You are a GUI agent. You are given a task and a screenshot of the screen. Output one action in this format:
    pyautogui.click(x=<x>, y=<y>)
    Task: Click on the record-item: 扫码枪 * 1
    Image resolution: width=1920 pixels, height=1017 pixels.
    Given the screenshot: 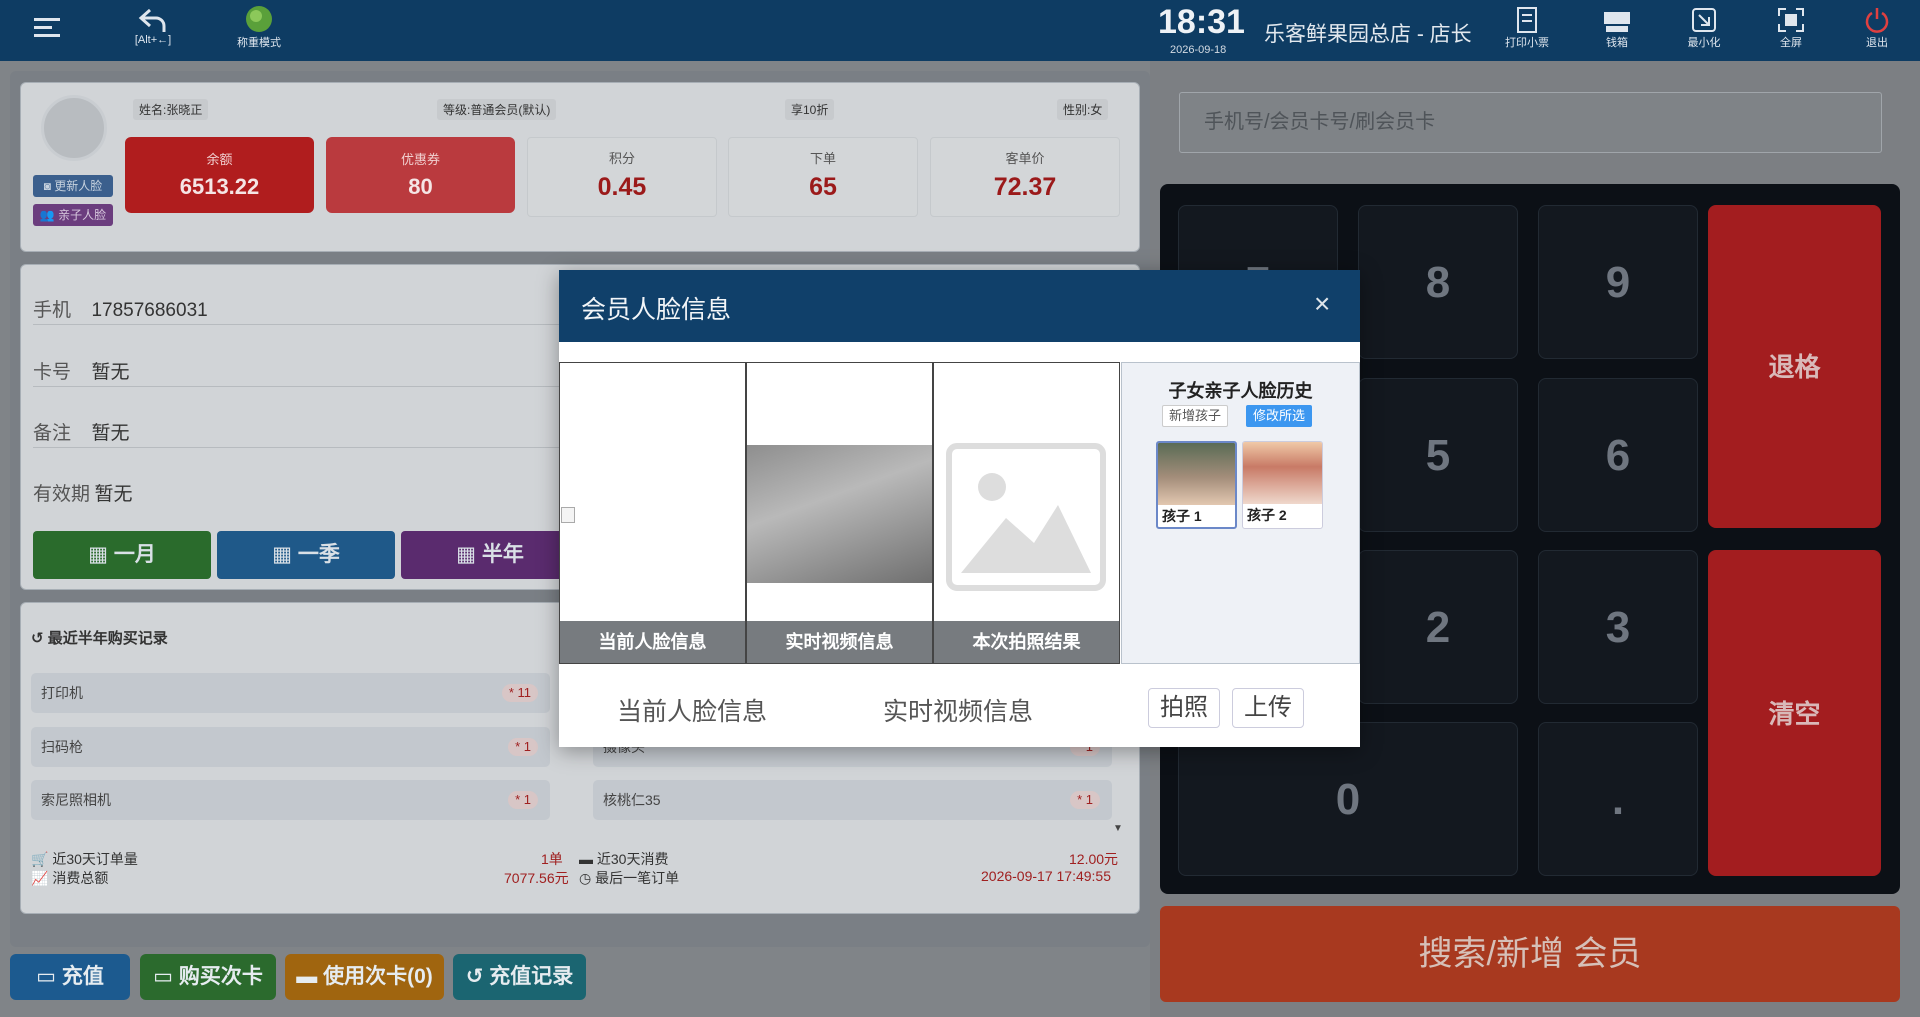 What is the action you would take?
    pyautogui.click(x=290, y=747)
    